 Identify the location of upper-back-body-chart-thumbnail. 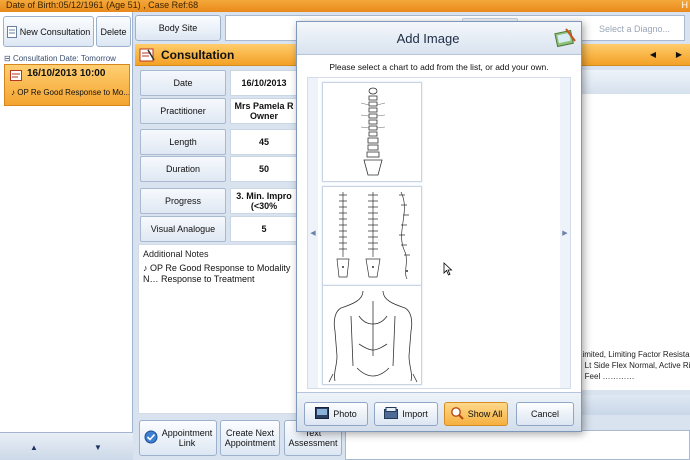
(372, 335).